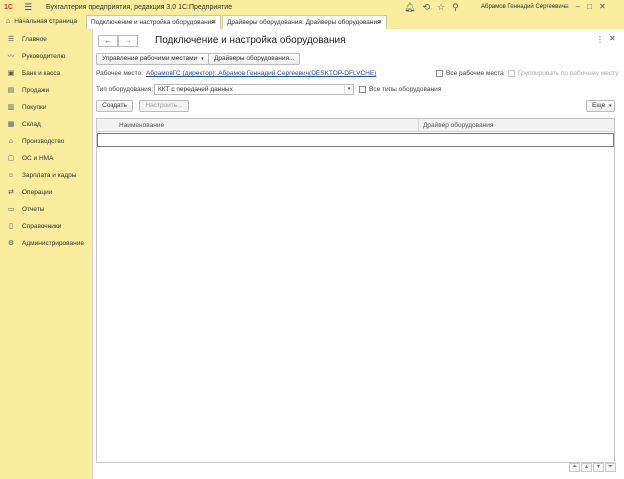 This screenshot has height=479, width=624. What do you see at coordinates (120, 73) in the screenshot?
I see `workplace-label: Рабочее место:` at bounding box center [120, 73].